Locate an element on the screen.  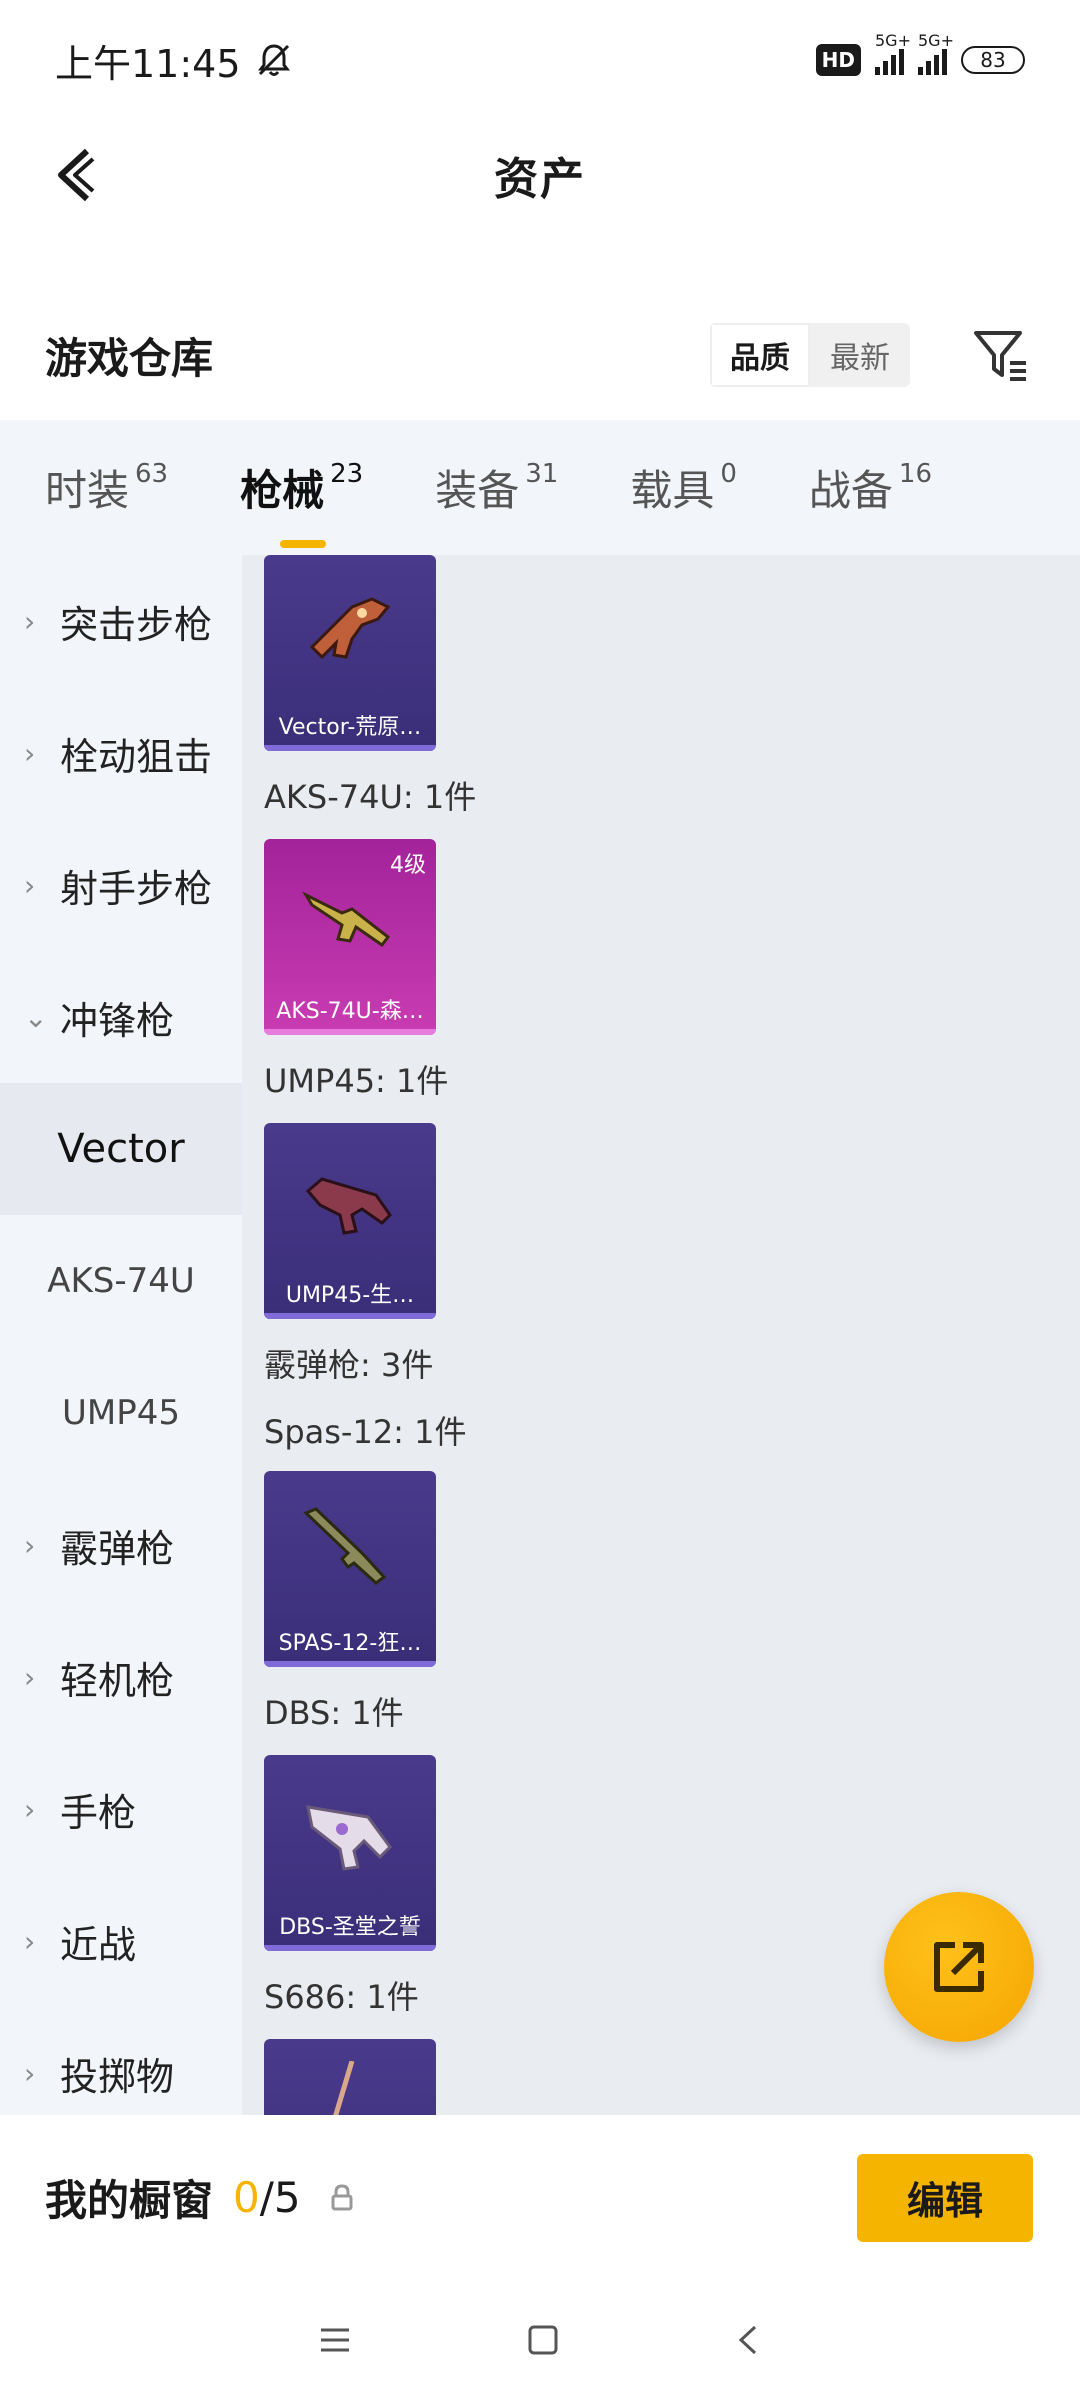
tab-firearms: 枪械 23 is located at coordinates (301, 502).